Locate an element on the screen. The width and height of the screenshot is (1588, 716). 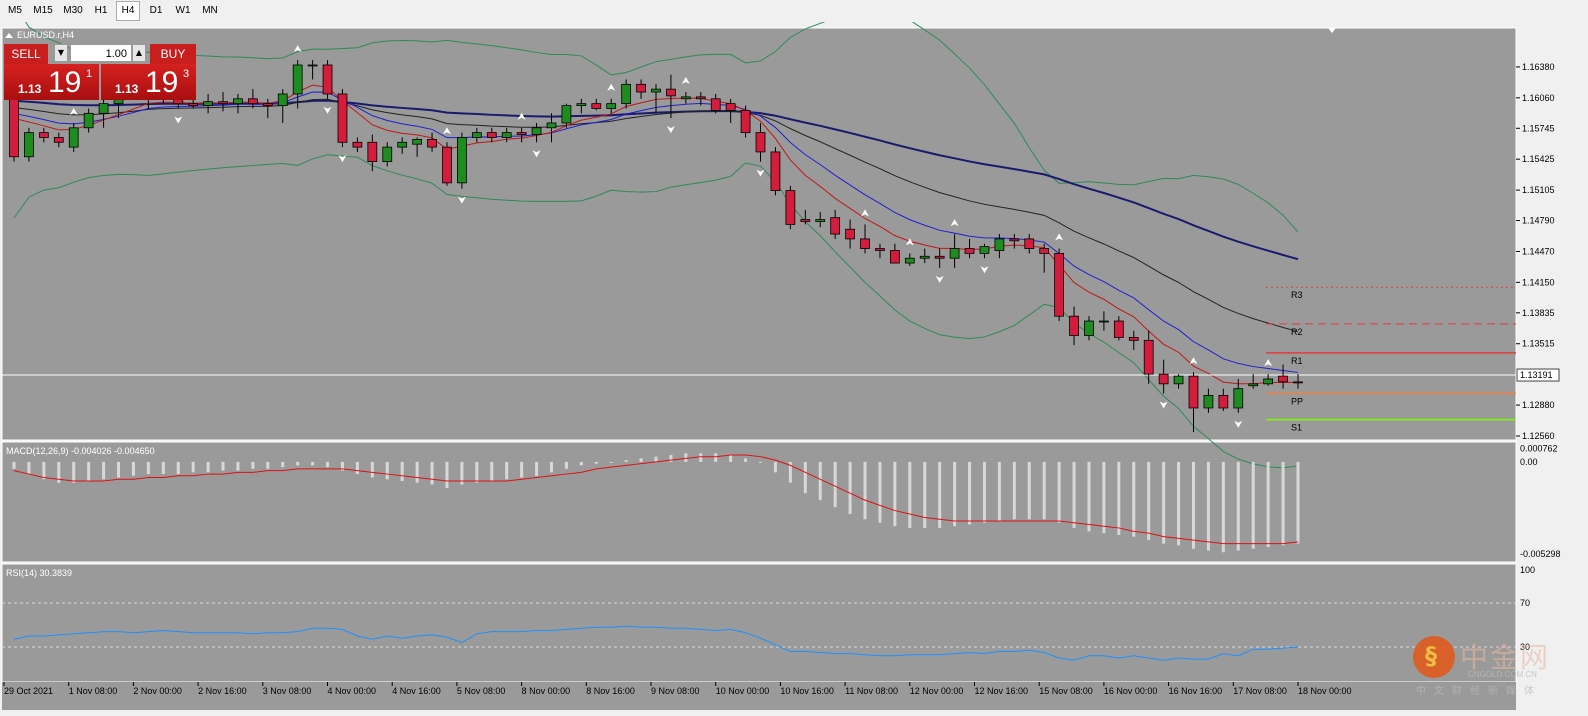
watermark: § 中金网 CNGOLD.COM.CN 中文财经新媒体 is located at coordinates (1490, 665).